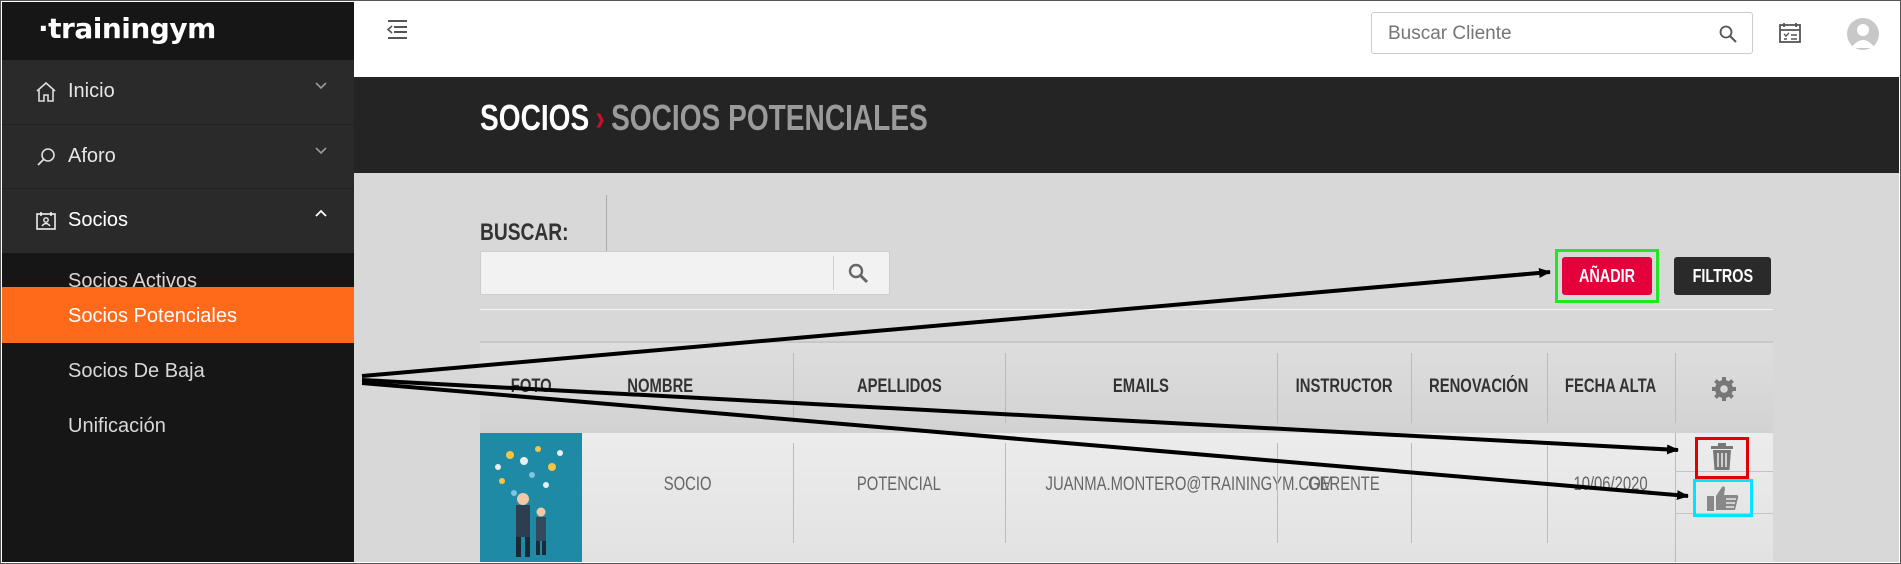  I want to click on column-header-fecha-alta: FECHA ALTA, so click(1611, 388).